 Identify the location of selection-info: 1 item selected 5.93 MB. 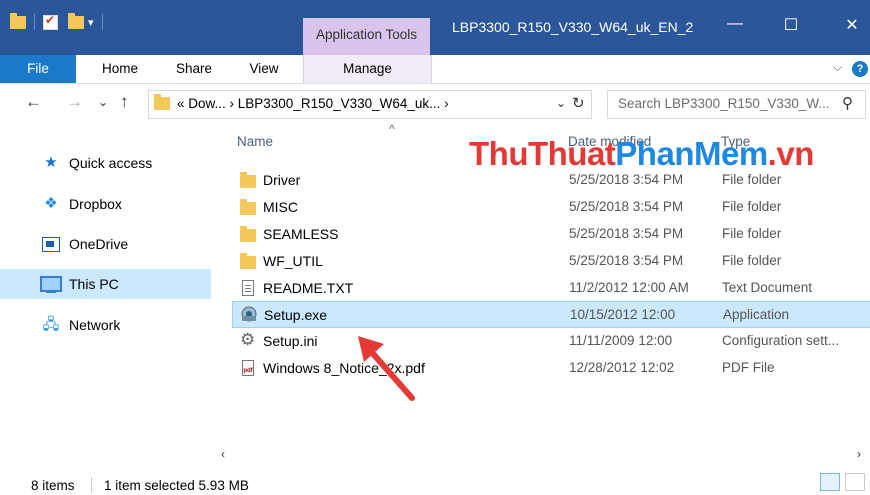
(176, 485).